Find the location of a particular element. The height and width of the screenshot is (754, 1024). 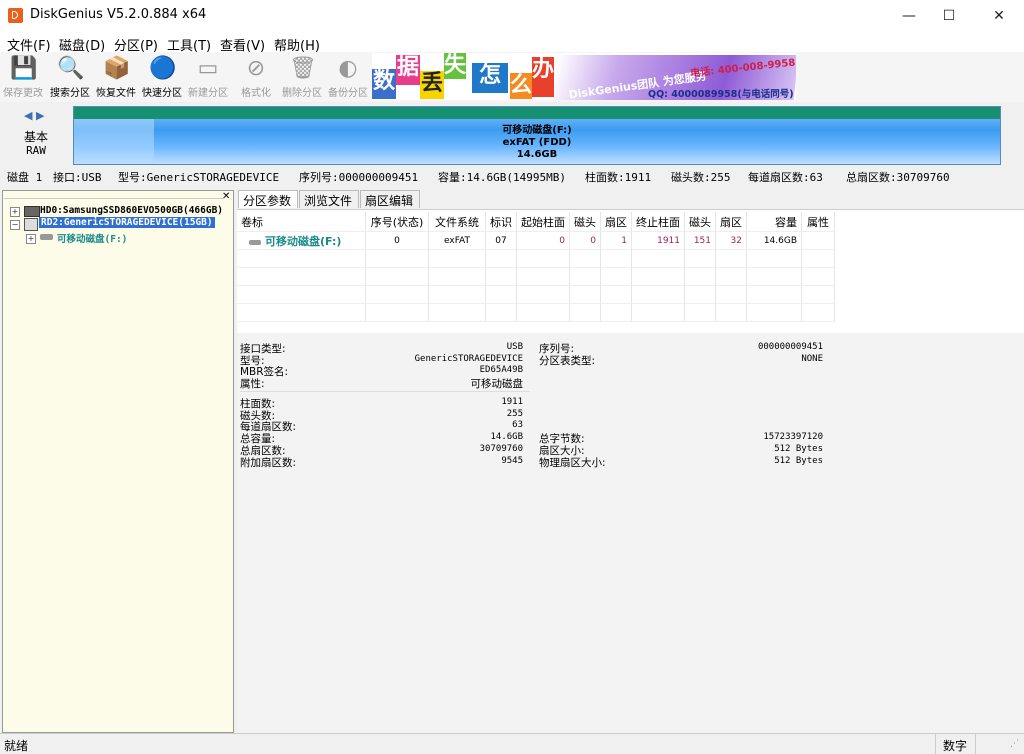

magnifier-icon: 🔍 is located at coordinates (71, 68).